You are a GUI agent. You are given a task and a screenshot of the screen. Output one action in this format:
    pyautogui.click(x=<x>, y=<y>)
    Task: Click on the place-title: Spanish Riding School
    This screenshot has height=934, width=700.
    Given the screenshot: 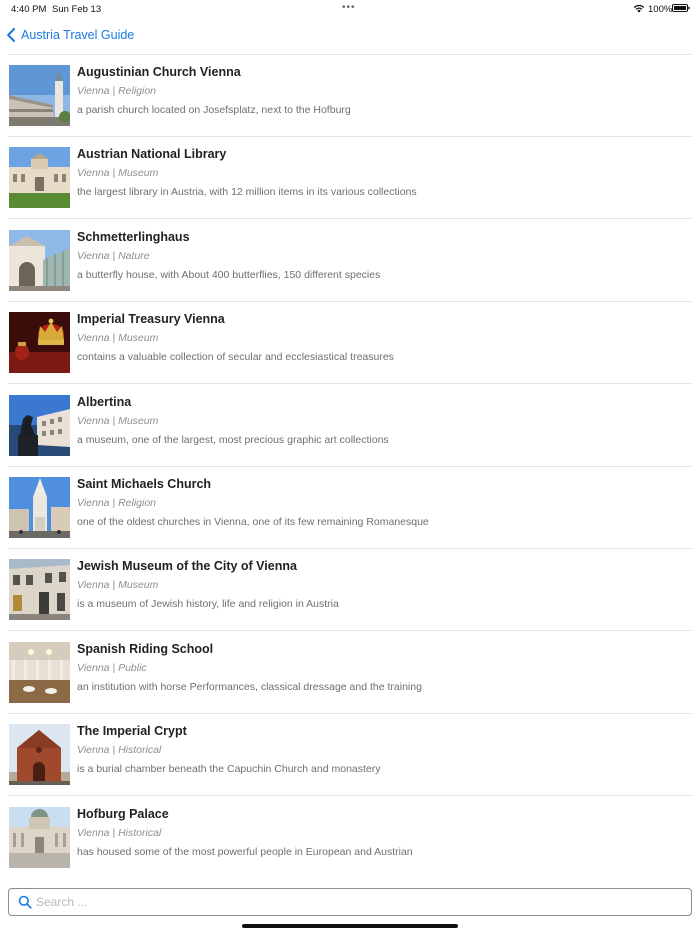 What is the action you would take?
    pyautogui.click(x=145, y=649)
    